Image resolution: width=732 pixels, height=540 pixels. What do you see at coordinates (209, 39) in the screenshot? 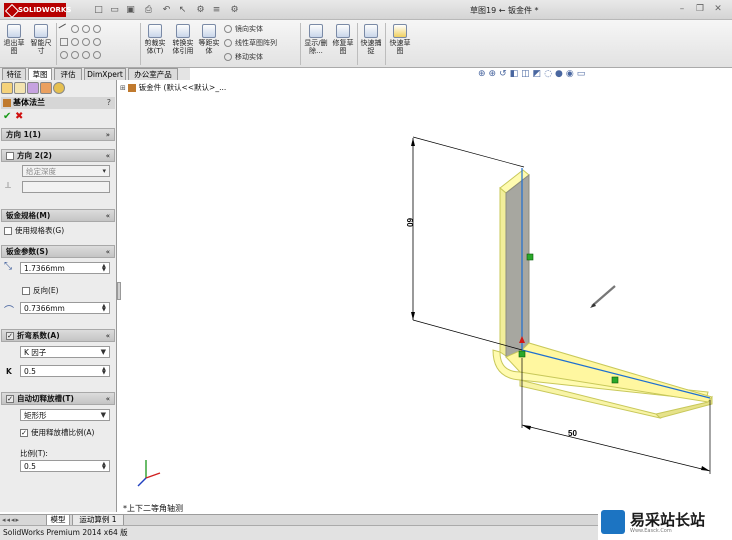
I see `offset-entities-button: 等距实体` at bounding box center [209, 39].